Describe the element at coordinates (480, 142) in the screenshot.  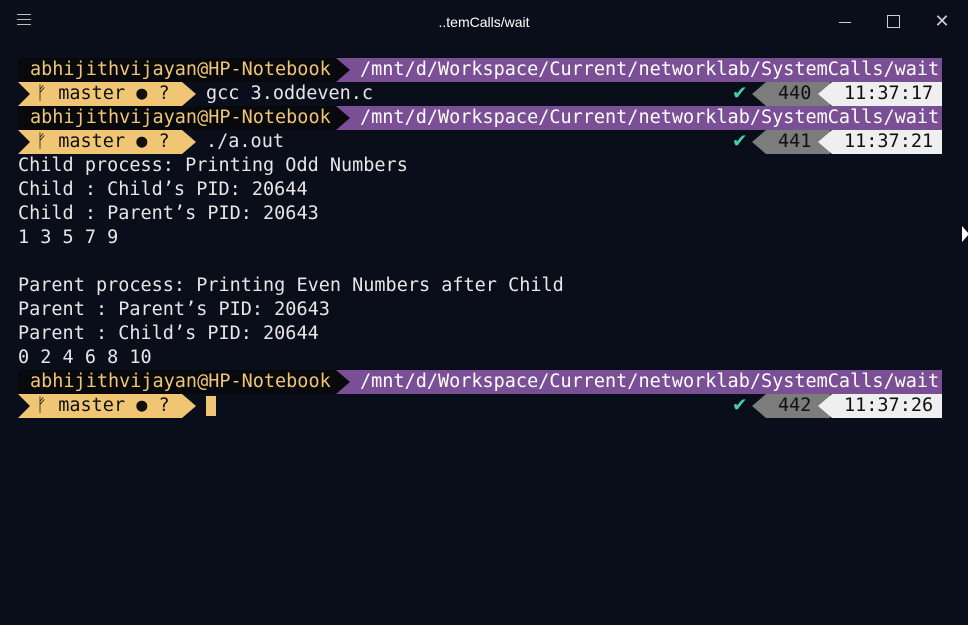
I see `prompt-command-line: ᚠ master ● ? ./a.out ✔ 441 11:37:21` at that location.